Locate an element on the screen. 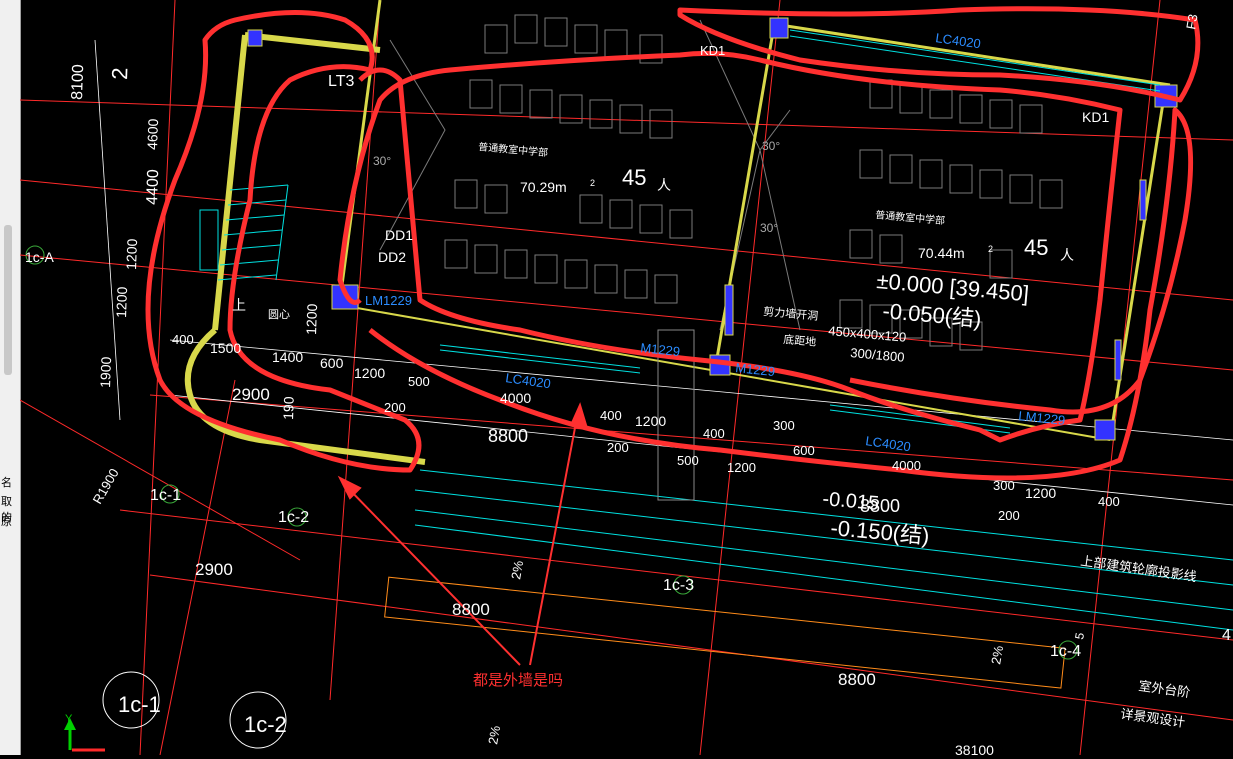 The height and width of the screenshot is (759, 1233). ucs-y-label: Y is located at coordinates (69, 719).